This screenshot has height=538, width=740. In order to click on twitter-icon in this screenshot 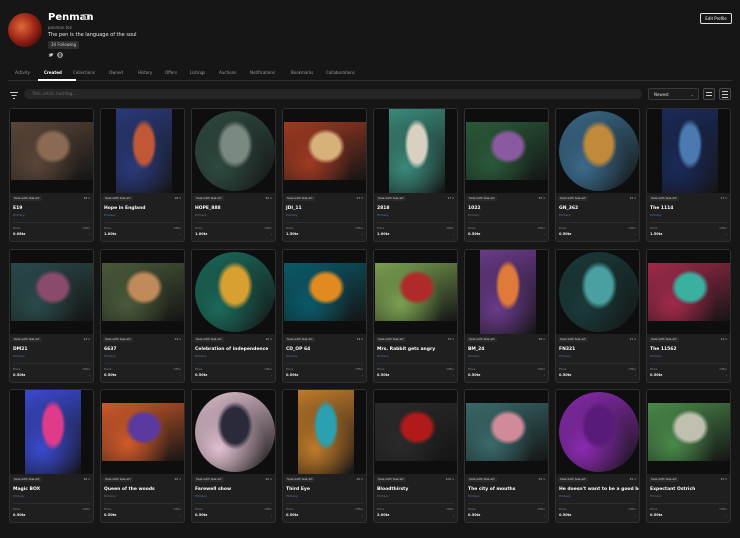, I will do `click(51, 55)`.